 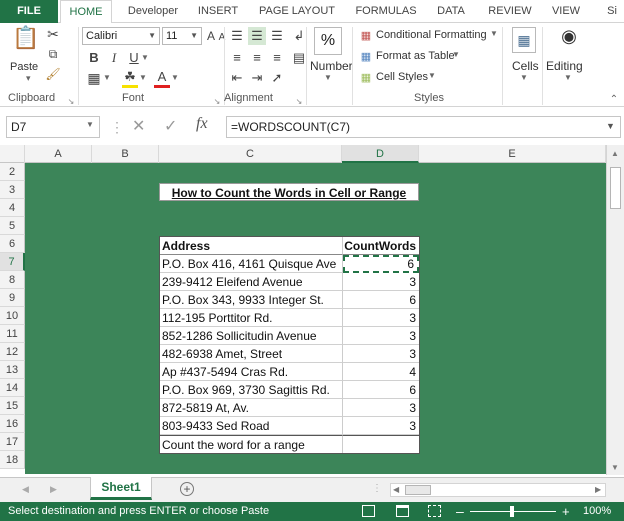 What do you see at coordinates (12, 406) in the screenshot?
I see `row-header: 15` at bounding box center [12, 406].